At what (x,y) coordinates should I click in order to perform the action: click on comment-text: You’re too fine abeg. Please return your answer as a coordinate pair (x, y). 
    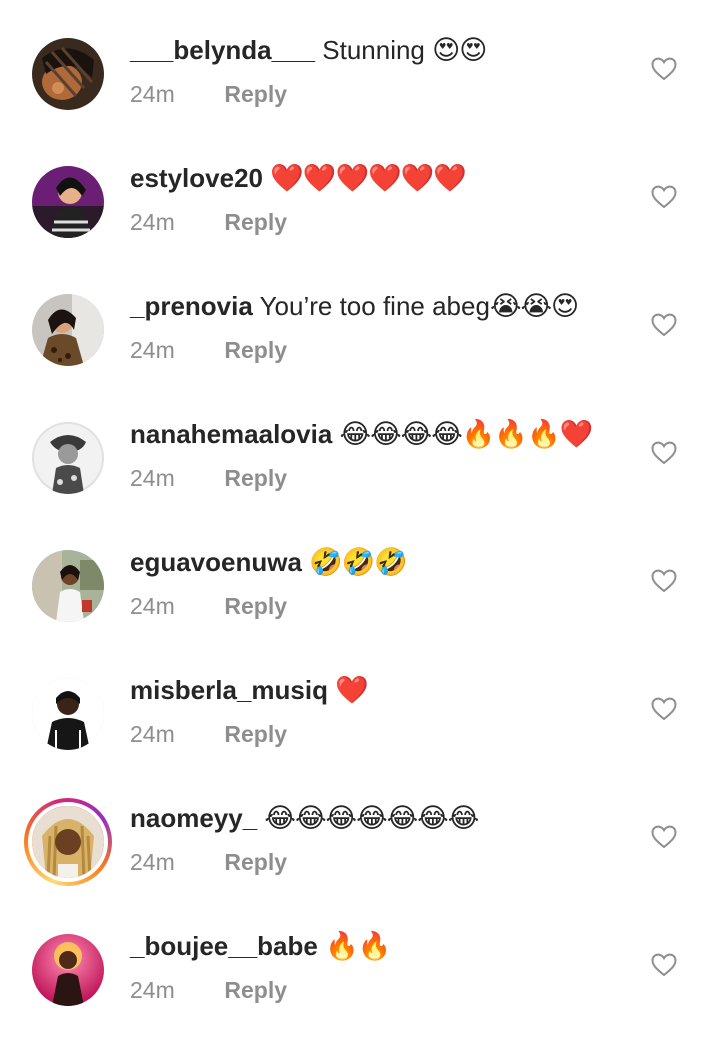
    Looking at the image, I should click on (374, 306).